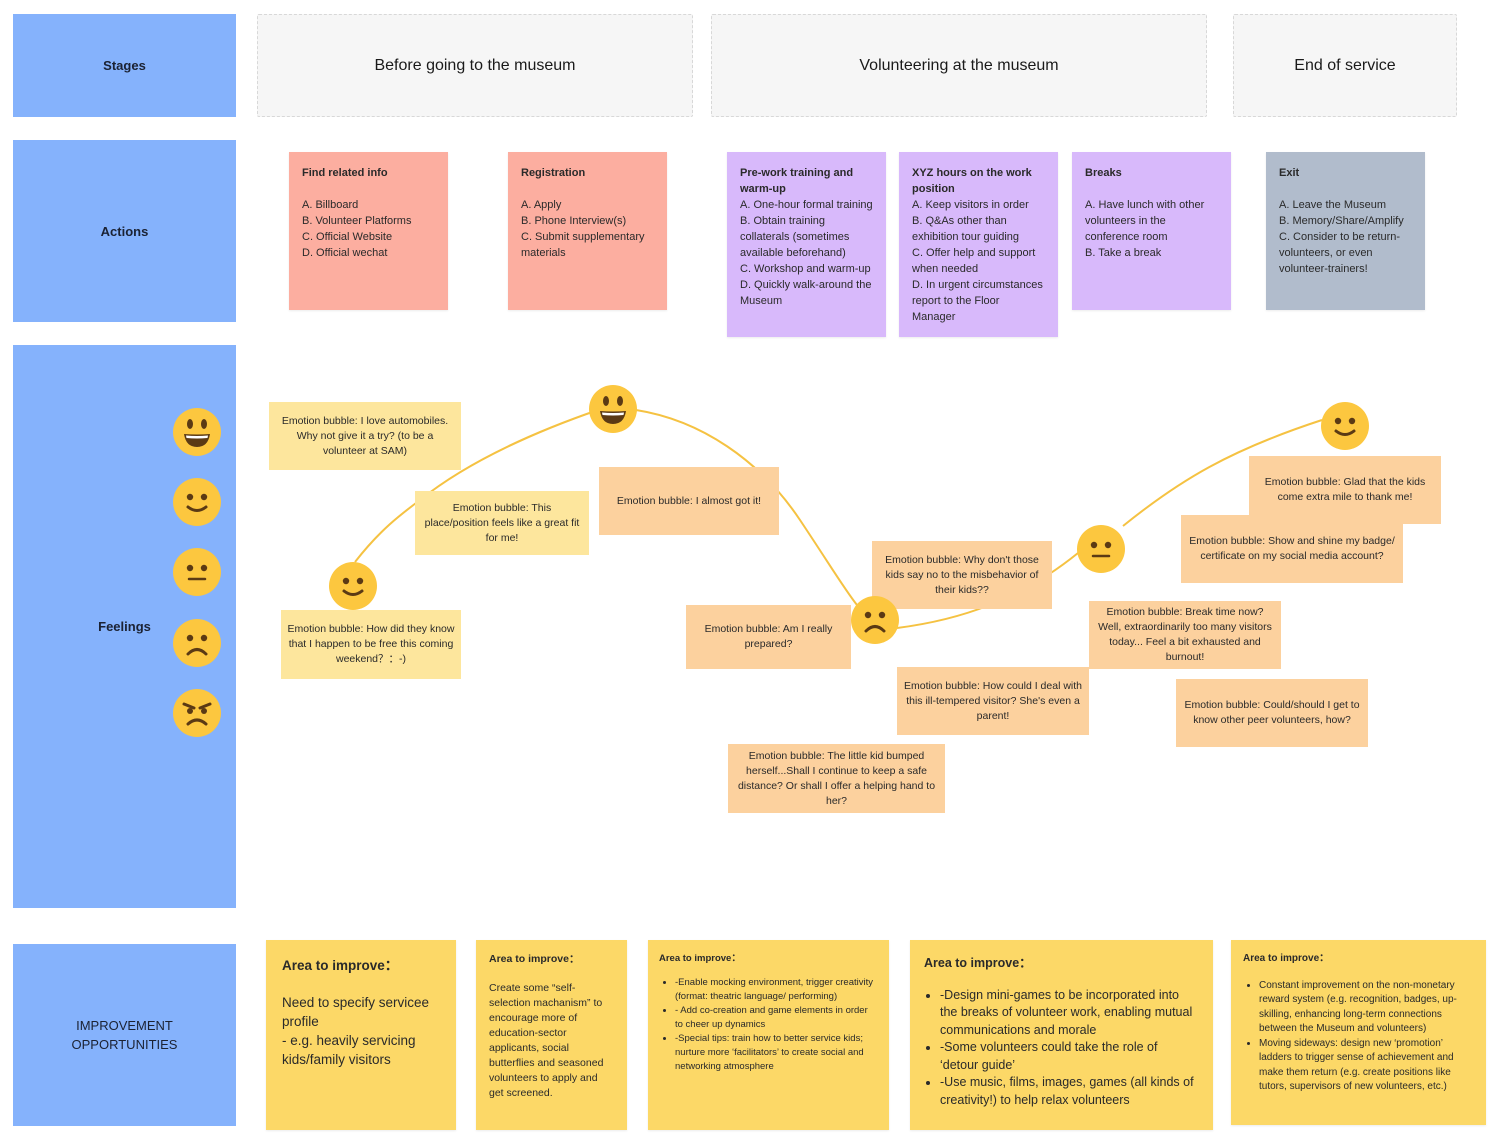 Image resolution: width=1500 pixels, height=1140 pixels. Describe the element at coordinates (330, 205) in the screenshot. I see `action-item: A. Billboard` at that location.